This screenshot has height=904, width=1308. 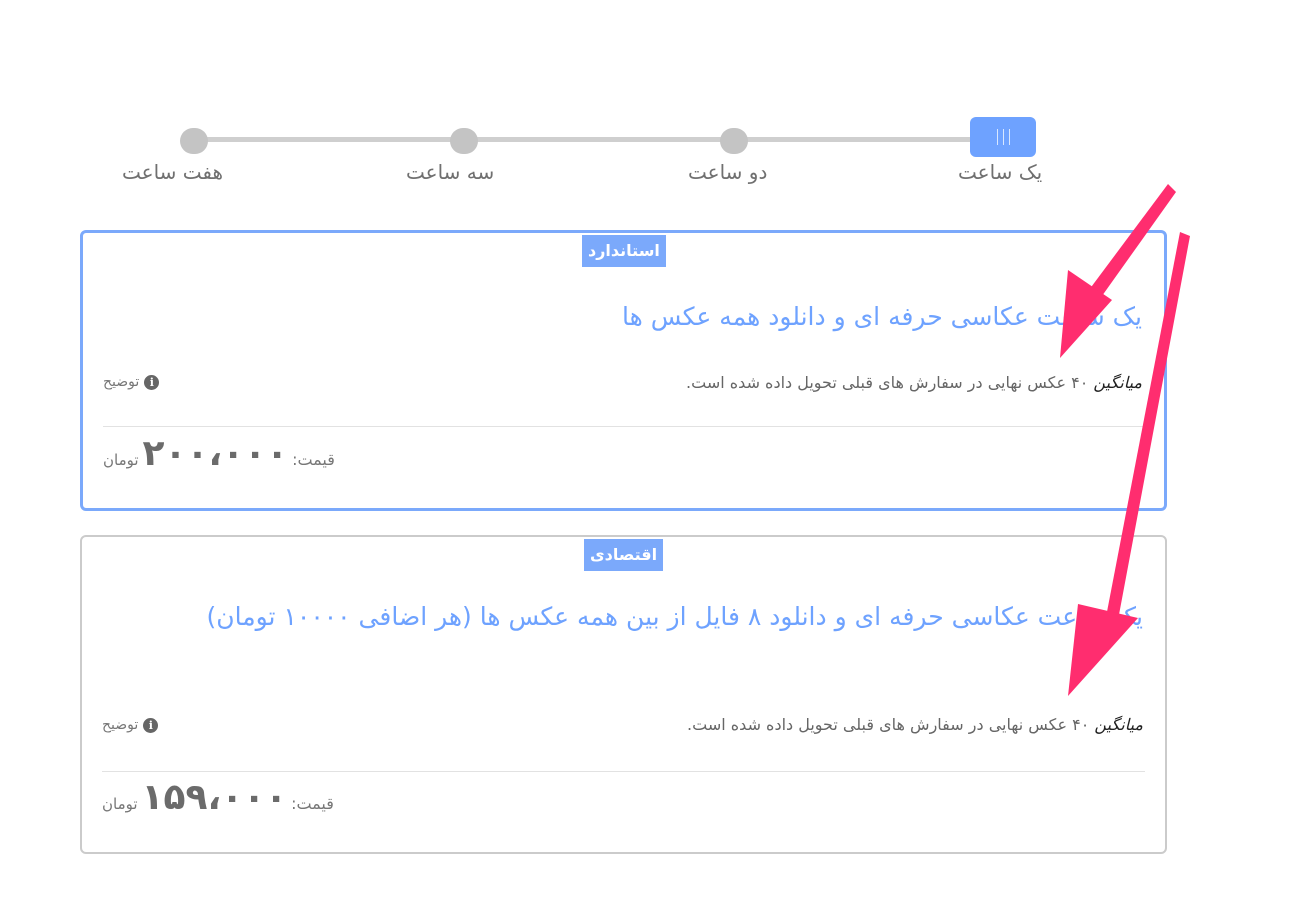 What do you see at coordinates (727, 172) in the screenshot?
I see `step-label-2: دو ساعت` at bounding box center [727, 172].